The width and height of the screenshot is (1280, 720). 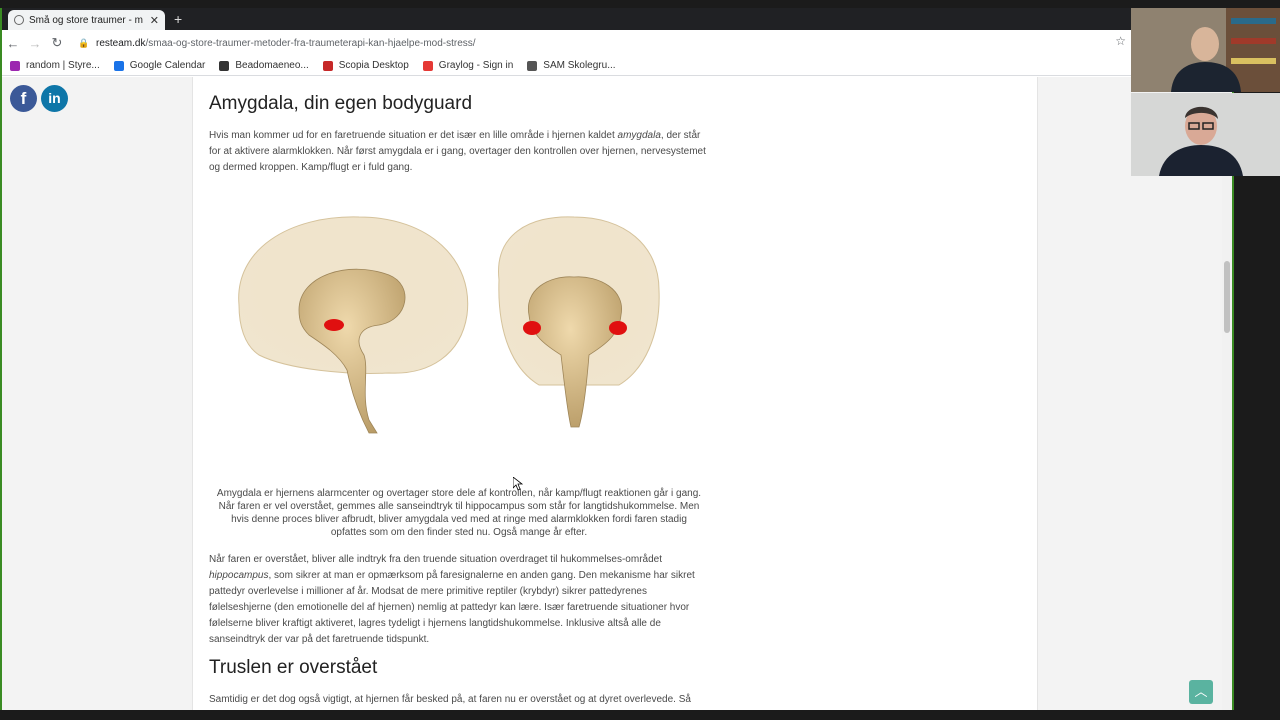 I want to click on bookmark-star-icon: ☆, so click(x=1120, y=41).